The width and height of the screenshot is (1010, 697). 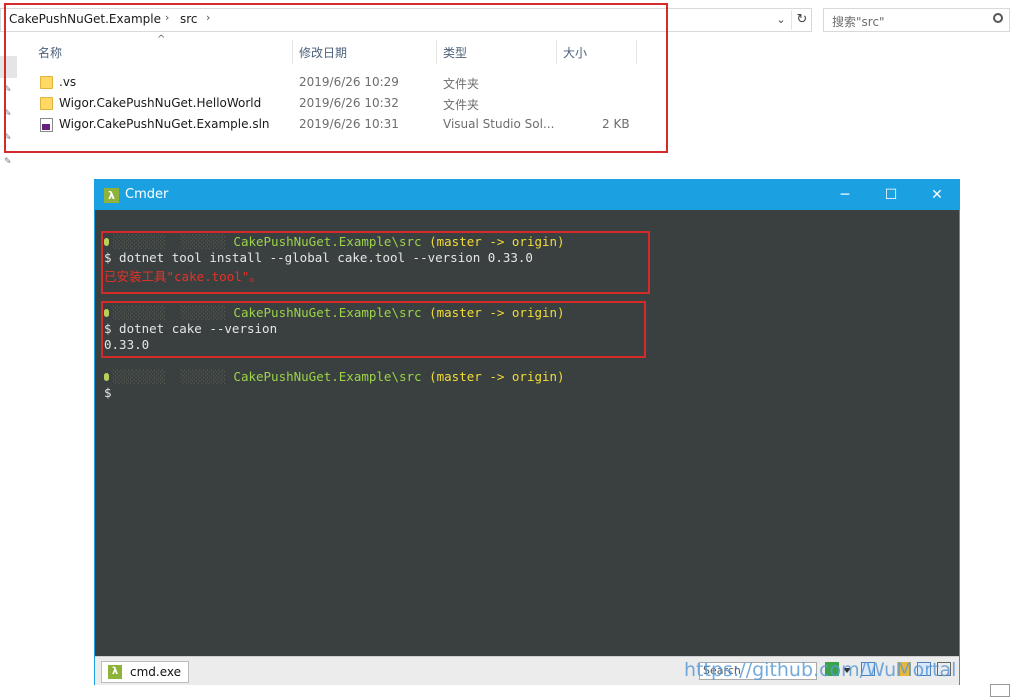 I want to click on search-icon, so click(x=998, y=18).